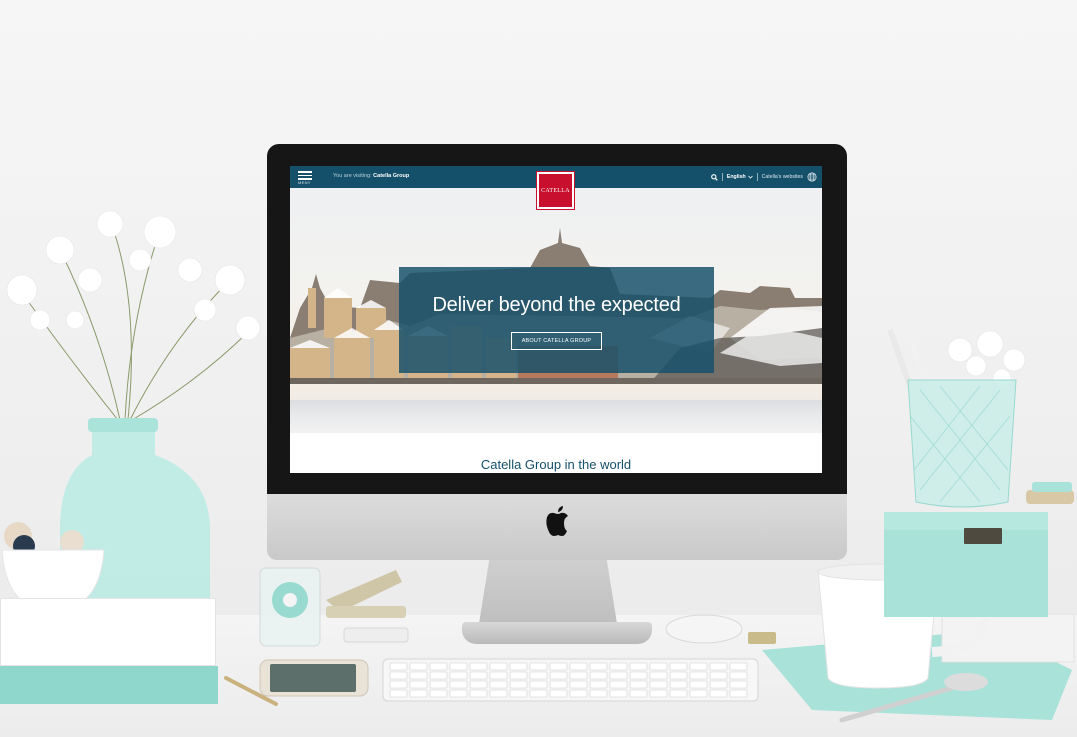  I want to click on monitor-stand, so click(548, 595).